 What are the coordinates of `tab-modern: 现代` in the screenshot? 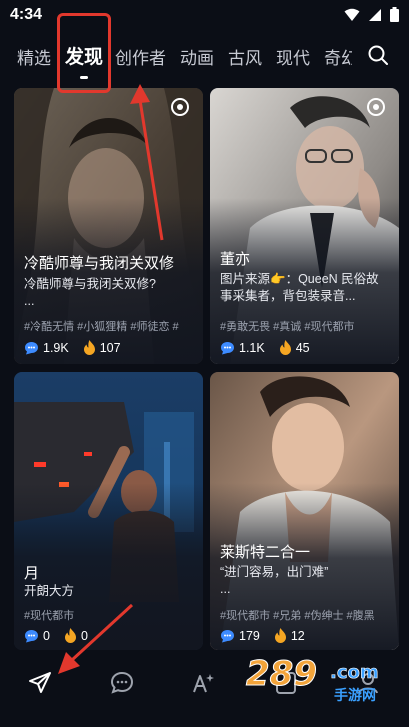 It's located at (293, 56).